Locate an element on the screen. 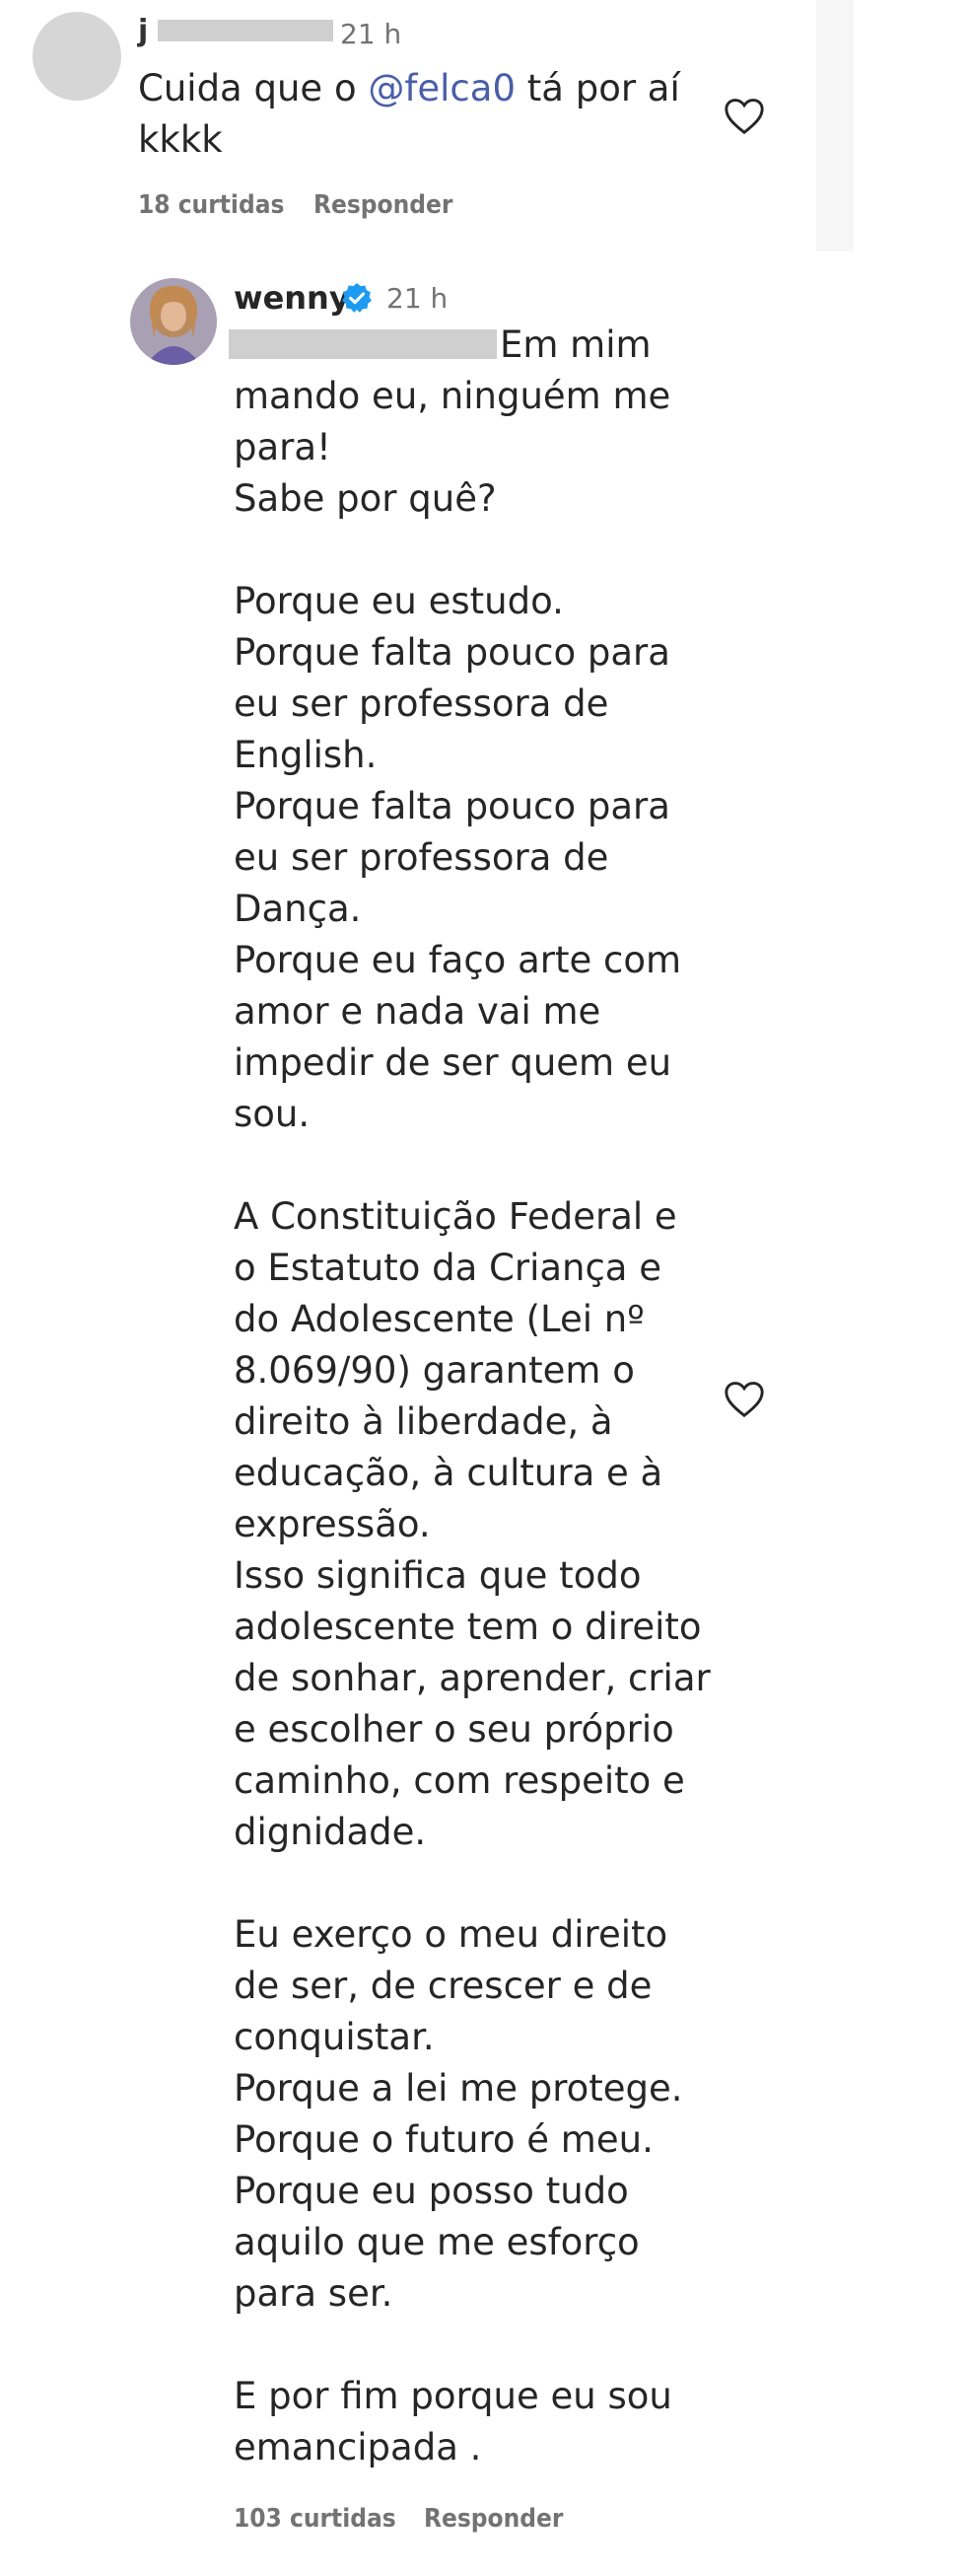 The height and width of the screenshot is (2576, 970). comment-text-first-line: Em mim is located at coordinates (576, 344).